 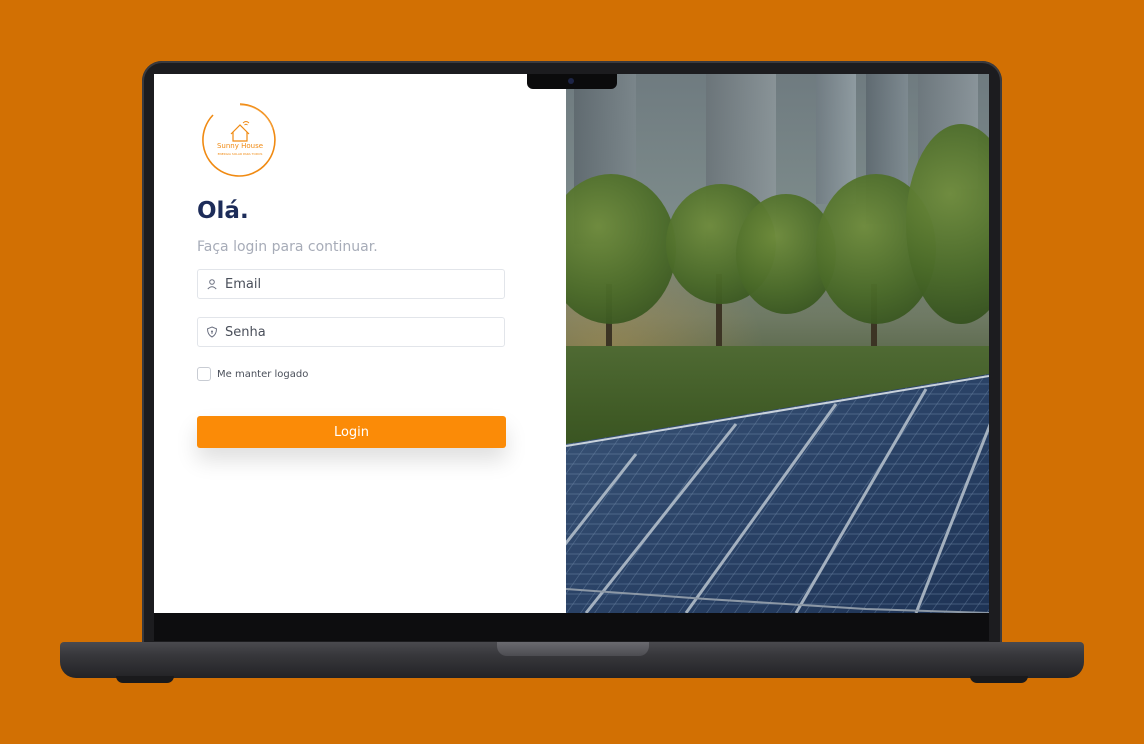 I want to click on camera-icon, so click(x=571, y=81).